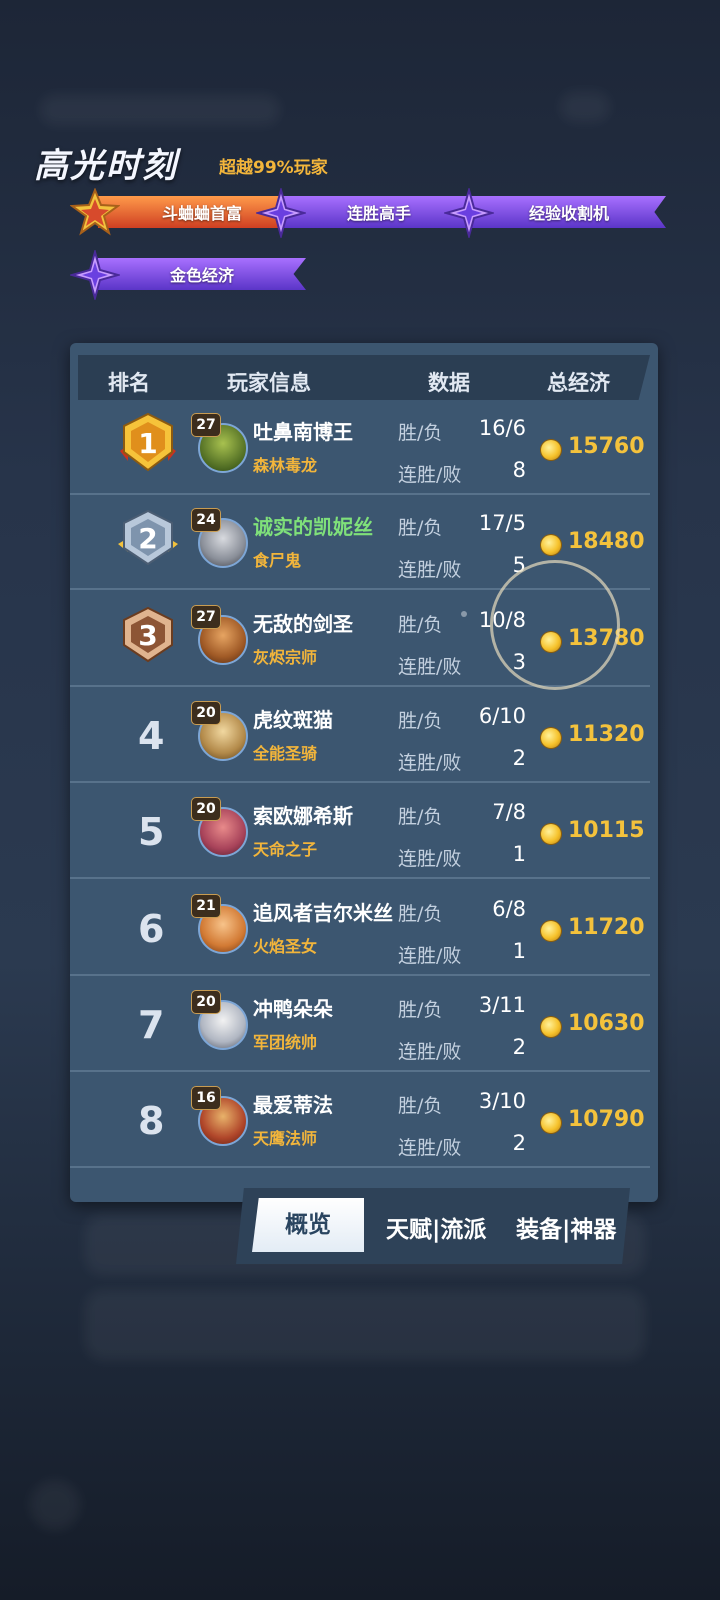 This screenshot has height=1600, width=720. I want to click on table-row: 4 20 虎纹斑猫 全能圣骑 胜/负 6/10 连胜/败 2 11320, so click(360, 735).